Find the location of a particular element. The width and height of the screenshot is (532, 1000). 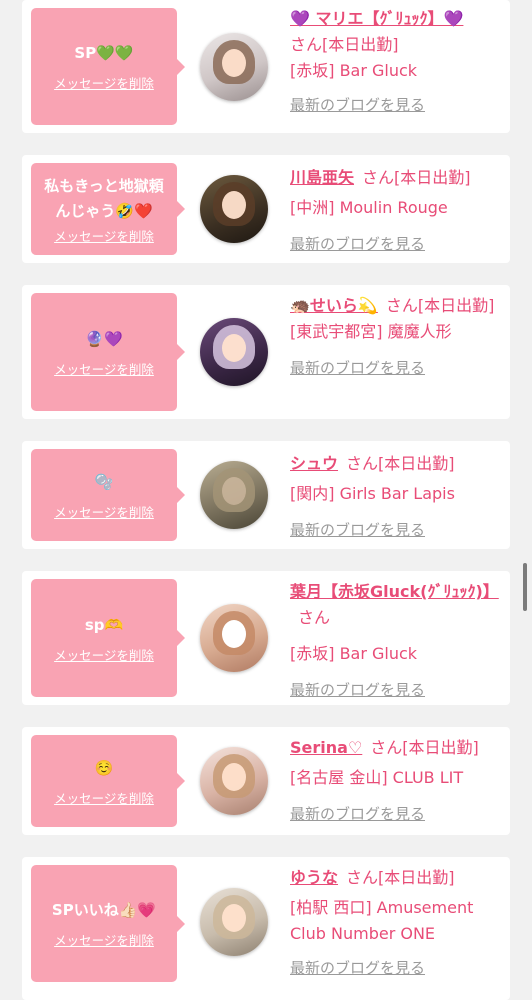

shop-location: [関内] Girls Bar Lapis is located at coordinates (372, 493).